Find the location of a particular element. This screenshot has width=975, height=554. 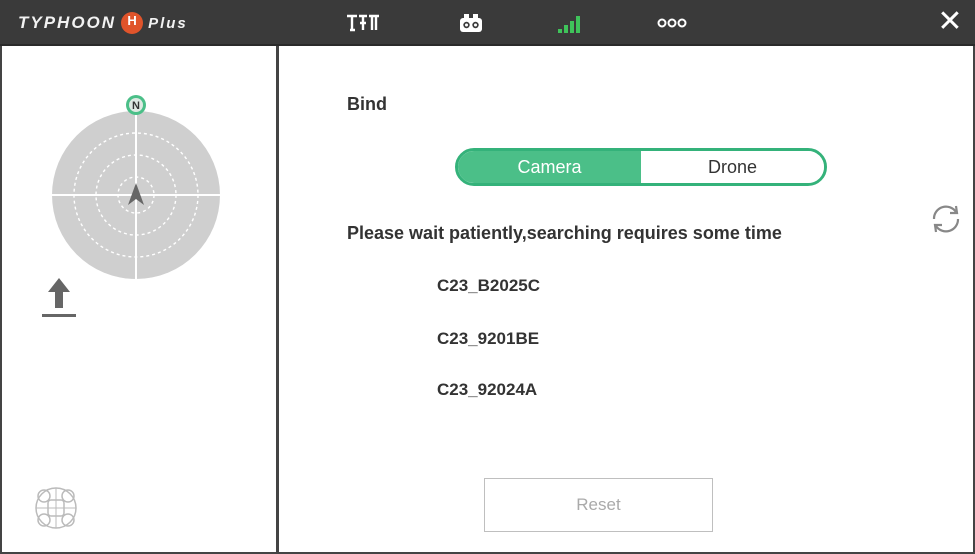

device-list-item: C23_9201BE is located at coordinates (488, 339).